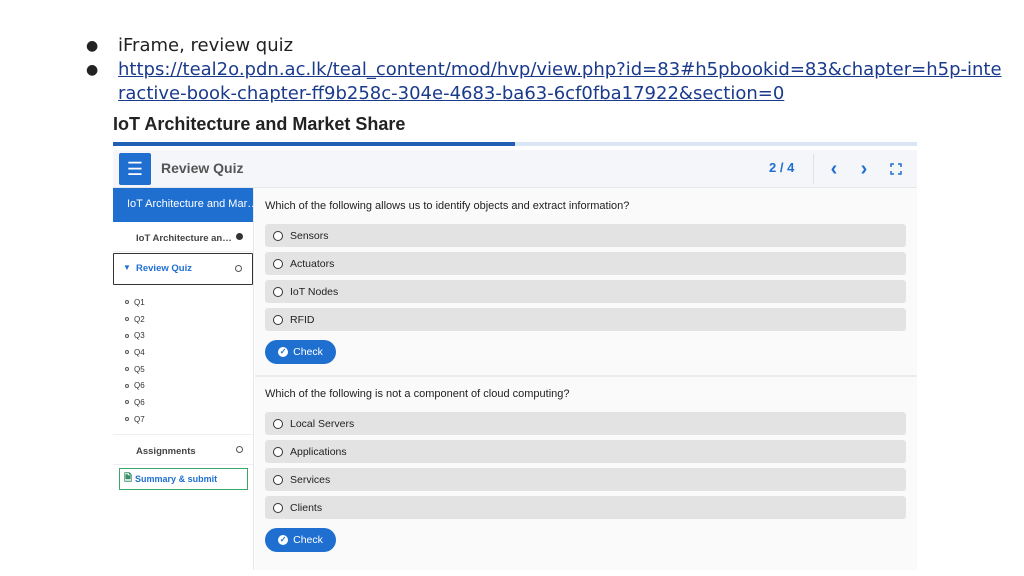  I want to click on question-link: Q3, so click(189, 335).